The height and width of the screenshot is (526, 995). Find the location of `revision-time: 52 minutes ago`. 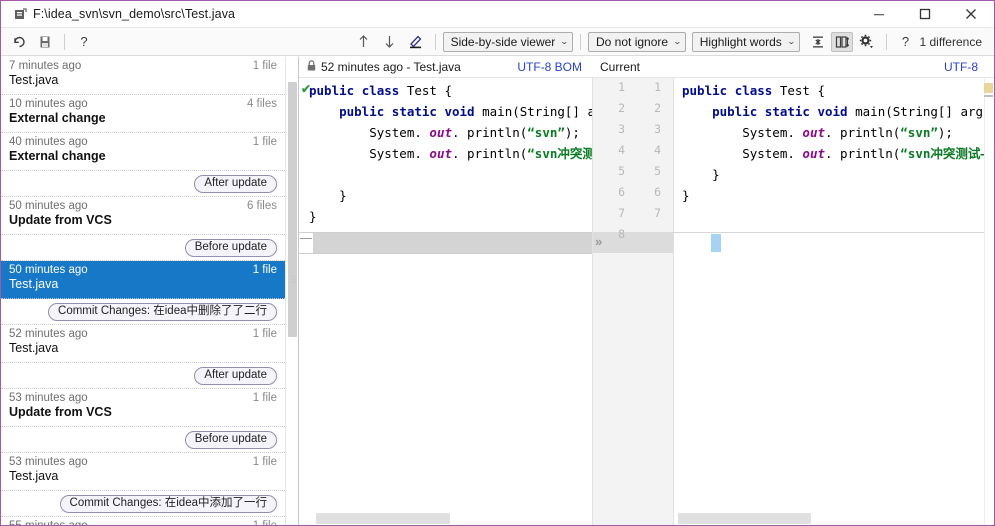

revision-time: 52 minutes ago is located at coordinates (48, 334).